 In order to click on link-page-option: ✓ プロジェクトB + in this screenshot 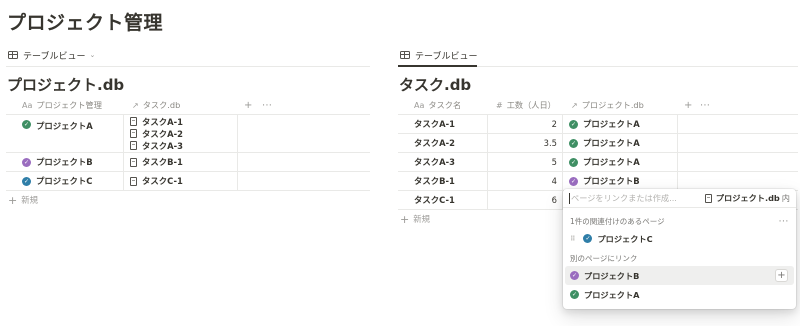, I will do `click(679, 275)`.